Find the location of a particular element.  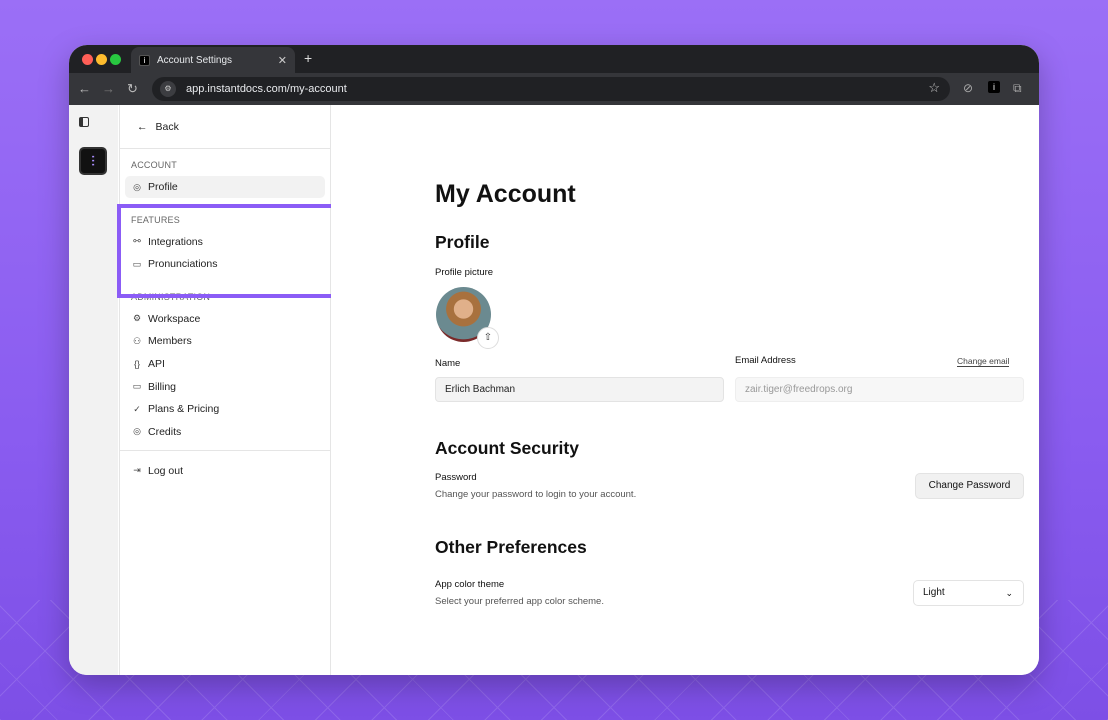

bookmark-star-icon: ☆ is located at coordinates (934, 88).